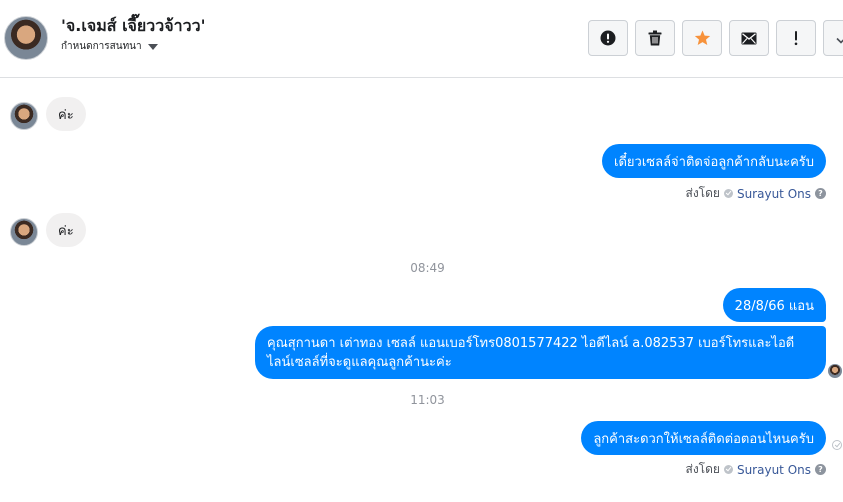 Image resolution: width=843 pixels, height=502 pixels. What do you see at coordinates (133, 26) in the screenshot?
I see `contact-name: 'จ.เจมส์ เจี๊ยววจ้าวว'` at bounding box center [133, 26].